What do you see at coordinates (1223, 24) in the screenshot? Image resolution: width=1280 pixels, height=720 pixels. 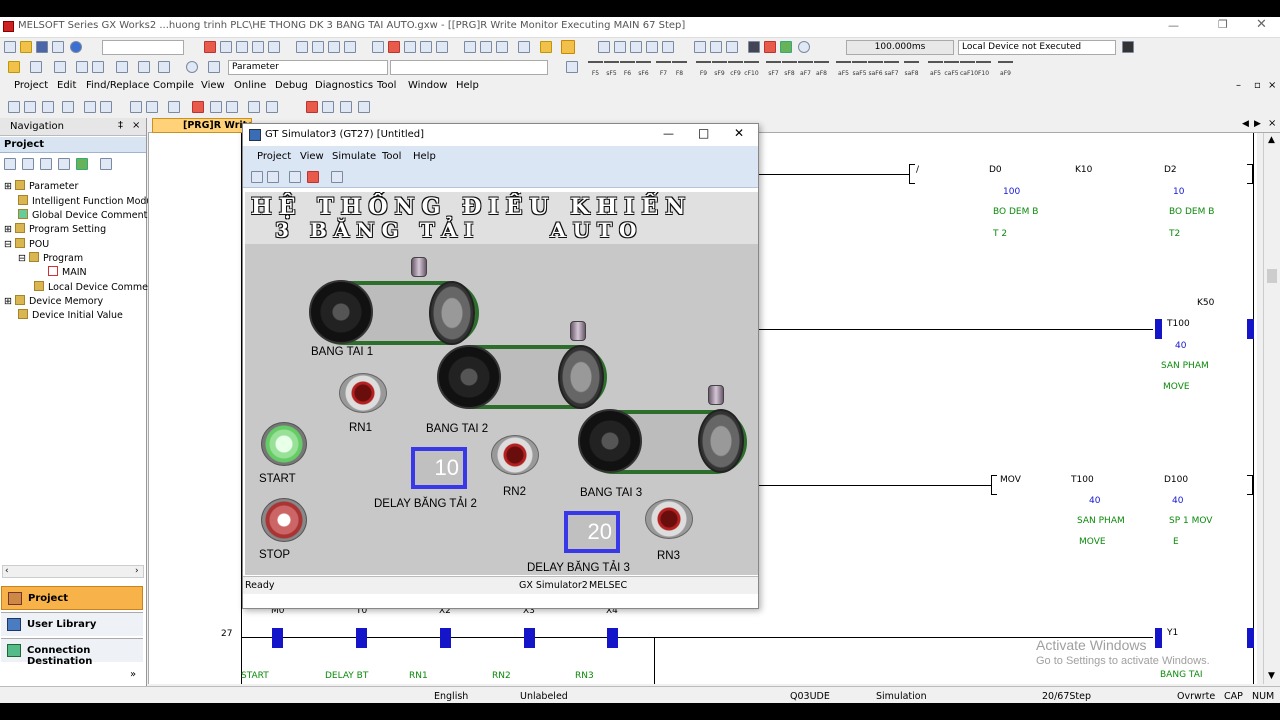 I see `maximize-icon: ❐` at bounding box center [1223, 24].